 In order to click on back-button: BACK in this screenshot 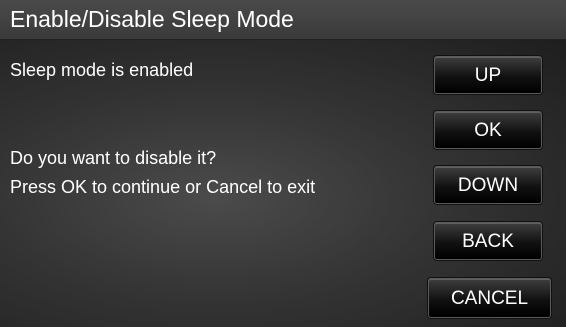, I will do `click(488, 241)`.